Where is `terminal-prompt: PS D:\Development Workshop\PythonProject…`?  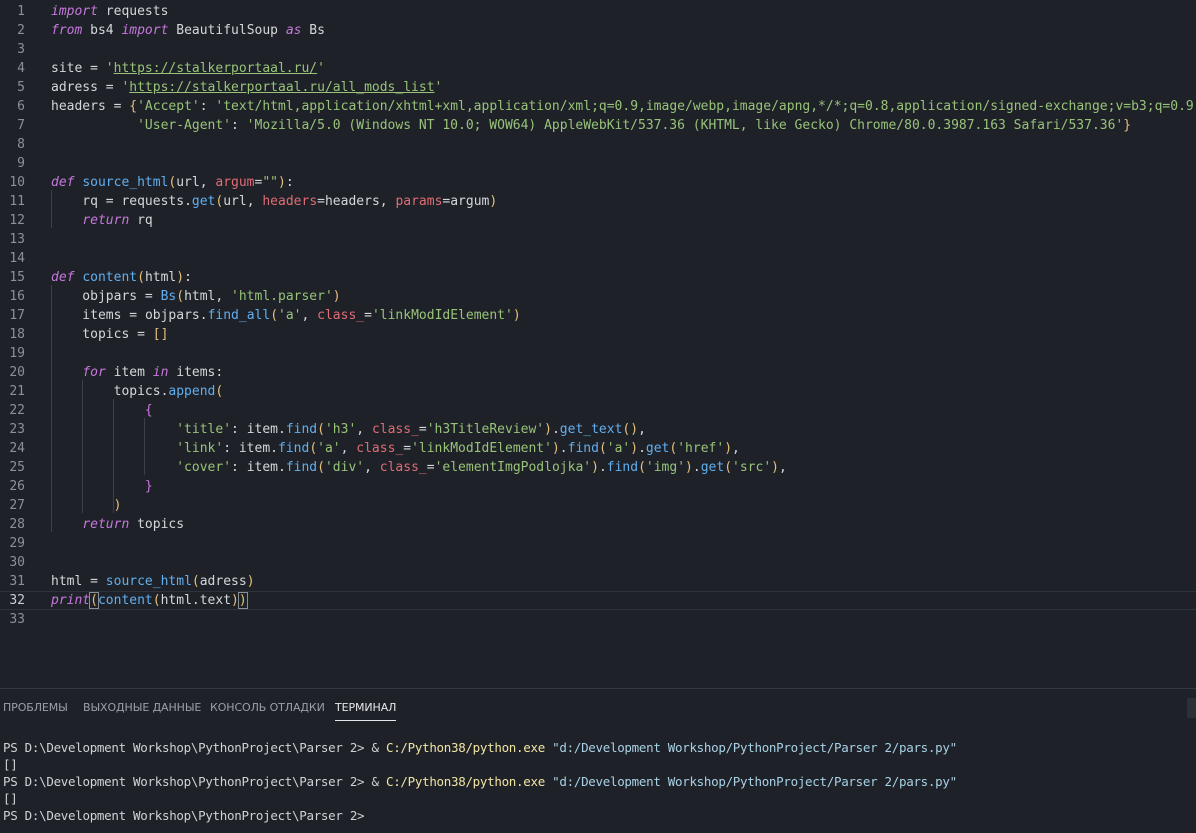 terminal-prompt: PS D:\Development Workshop\PythonProject… is located at coordinates (187, 781).